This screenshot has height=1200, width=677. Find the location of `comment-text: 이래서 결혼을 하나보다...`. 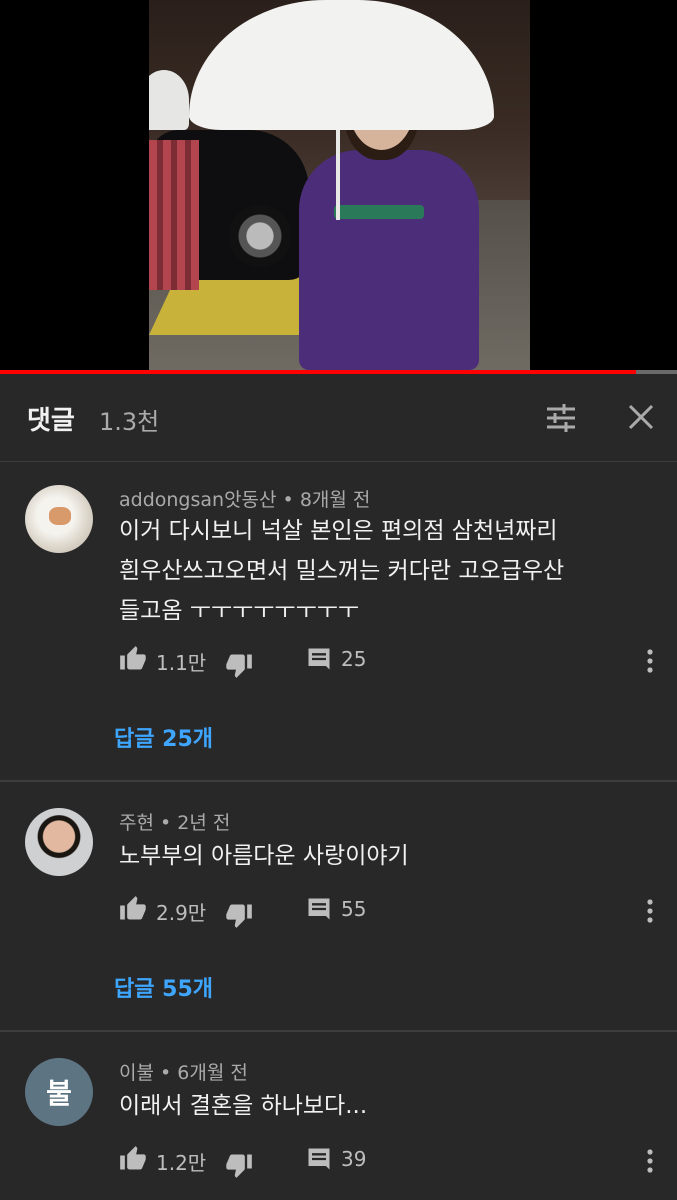

comment-text: 이래서 결혼을 하나보다... is located at coordinates (379, 1106).